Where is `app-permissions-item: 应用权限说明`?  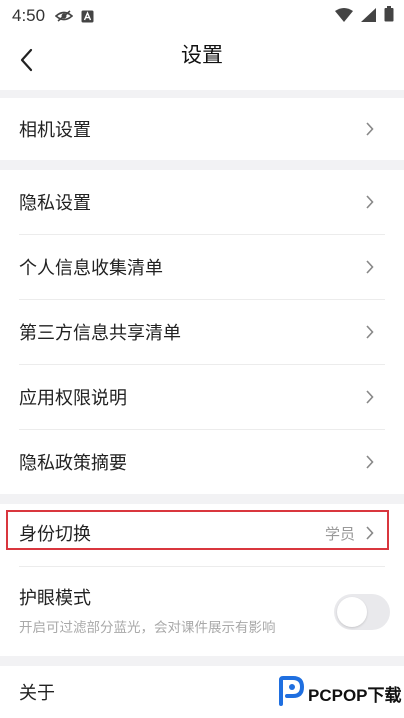
app-permissions-item: 应用权限说明 is located at coordinates (202, 397).